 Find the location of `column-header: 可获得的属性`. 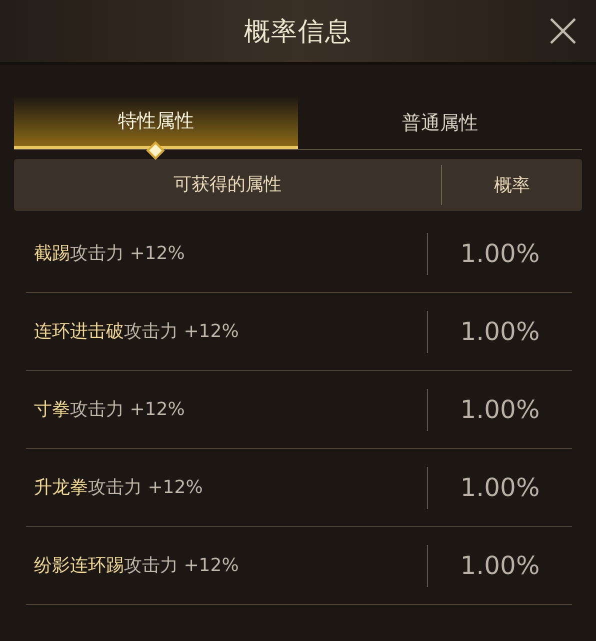

column-header: 可获得的属性 is located at coordinates (228, 185).